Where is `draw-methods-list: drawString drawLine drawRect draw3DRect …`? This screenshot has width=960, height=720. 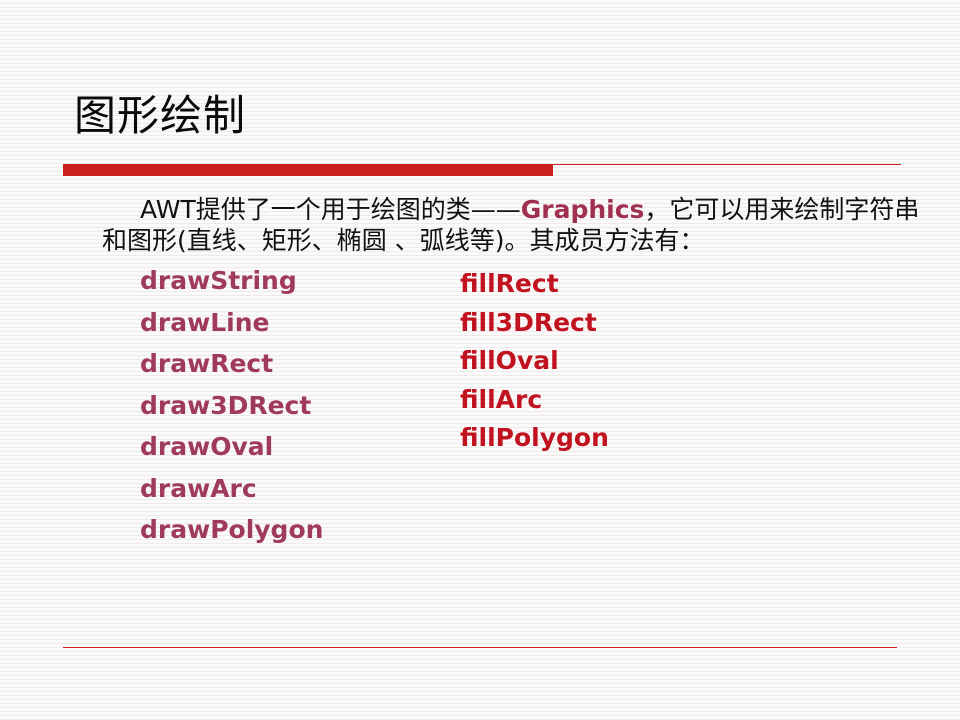 draw-methods-list: drawString drawLine drawRect draw3DRect … is located at coordinates (231, 405).